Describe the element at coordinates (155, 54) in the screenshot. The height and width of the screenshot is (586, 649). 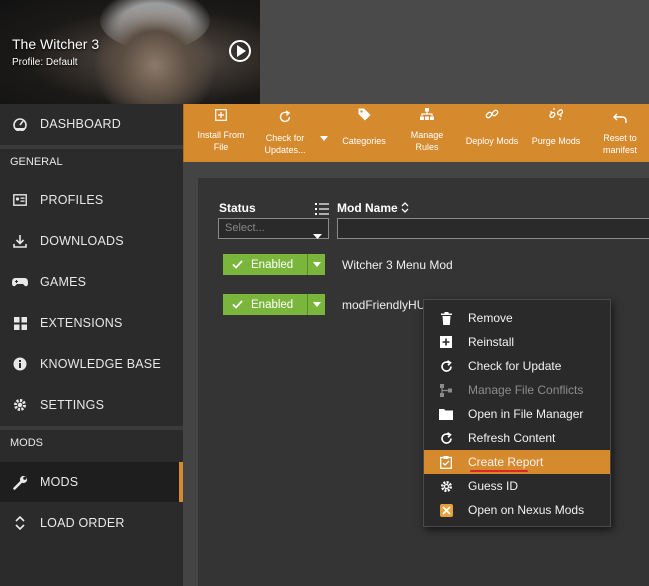
I see `game-art` at that location.